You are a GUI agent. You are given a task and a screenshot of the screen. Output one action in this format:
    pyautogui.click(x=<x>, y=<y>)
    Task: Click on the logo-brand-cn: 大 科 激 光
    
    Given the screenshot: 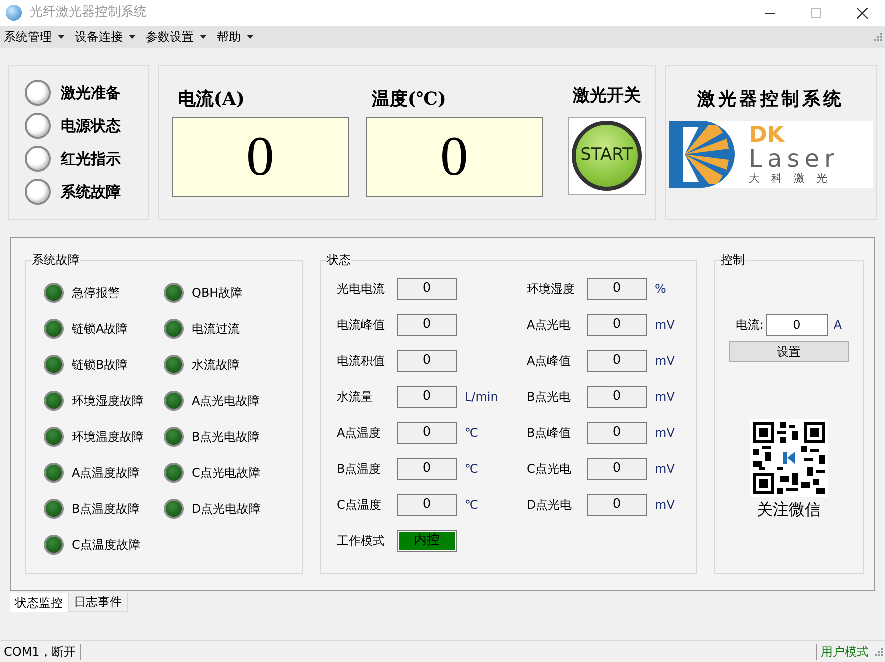 What is the action you would take?
    pyautogui.click(x=791, y=178)
    